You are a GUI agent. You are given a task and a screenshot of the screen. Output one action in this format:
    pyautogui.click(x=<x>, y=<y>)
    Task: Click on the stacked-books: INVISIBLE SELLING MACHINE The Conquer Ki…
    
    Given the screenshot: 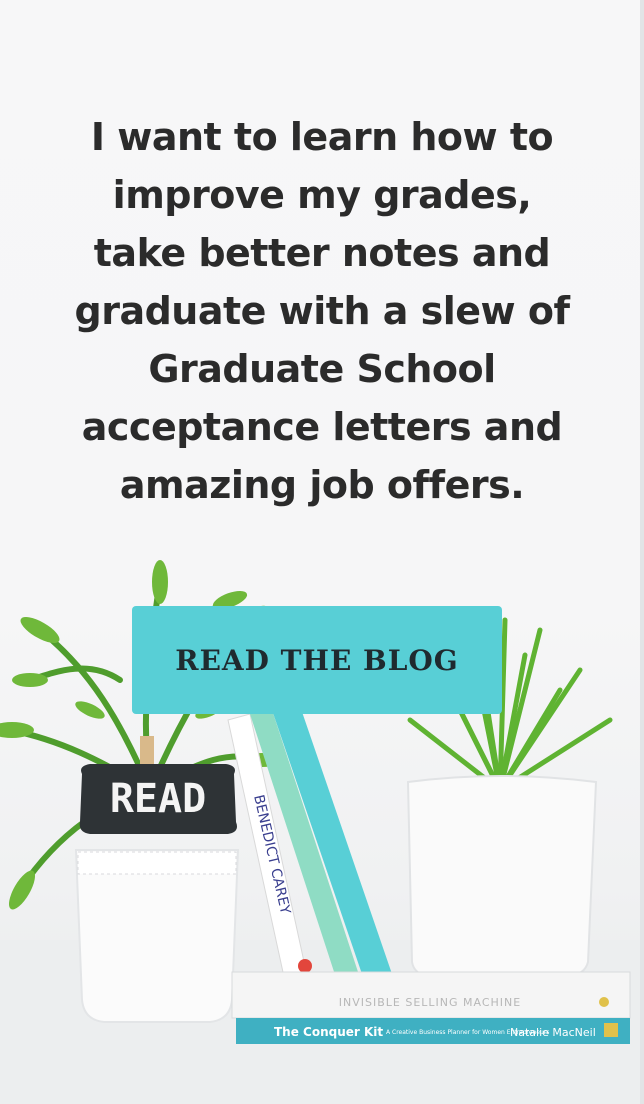 What is the action you would take?
    pyautogui.click(x=431, y=1007)
    